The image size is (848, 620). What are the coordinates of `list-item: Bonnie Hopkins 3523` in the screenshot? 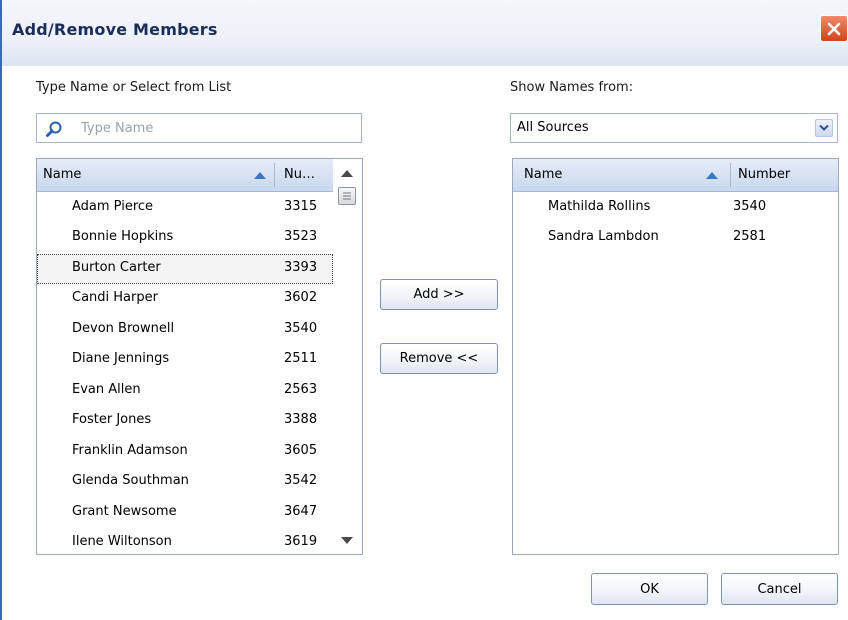 It's located at (185, 238).